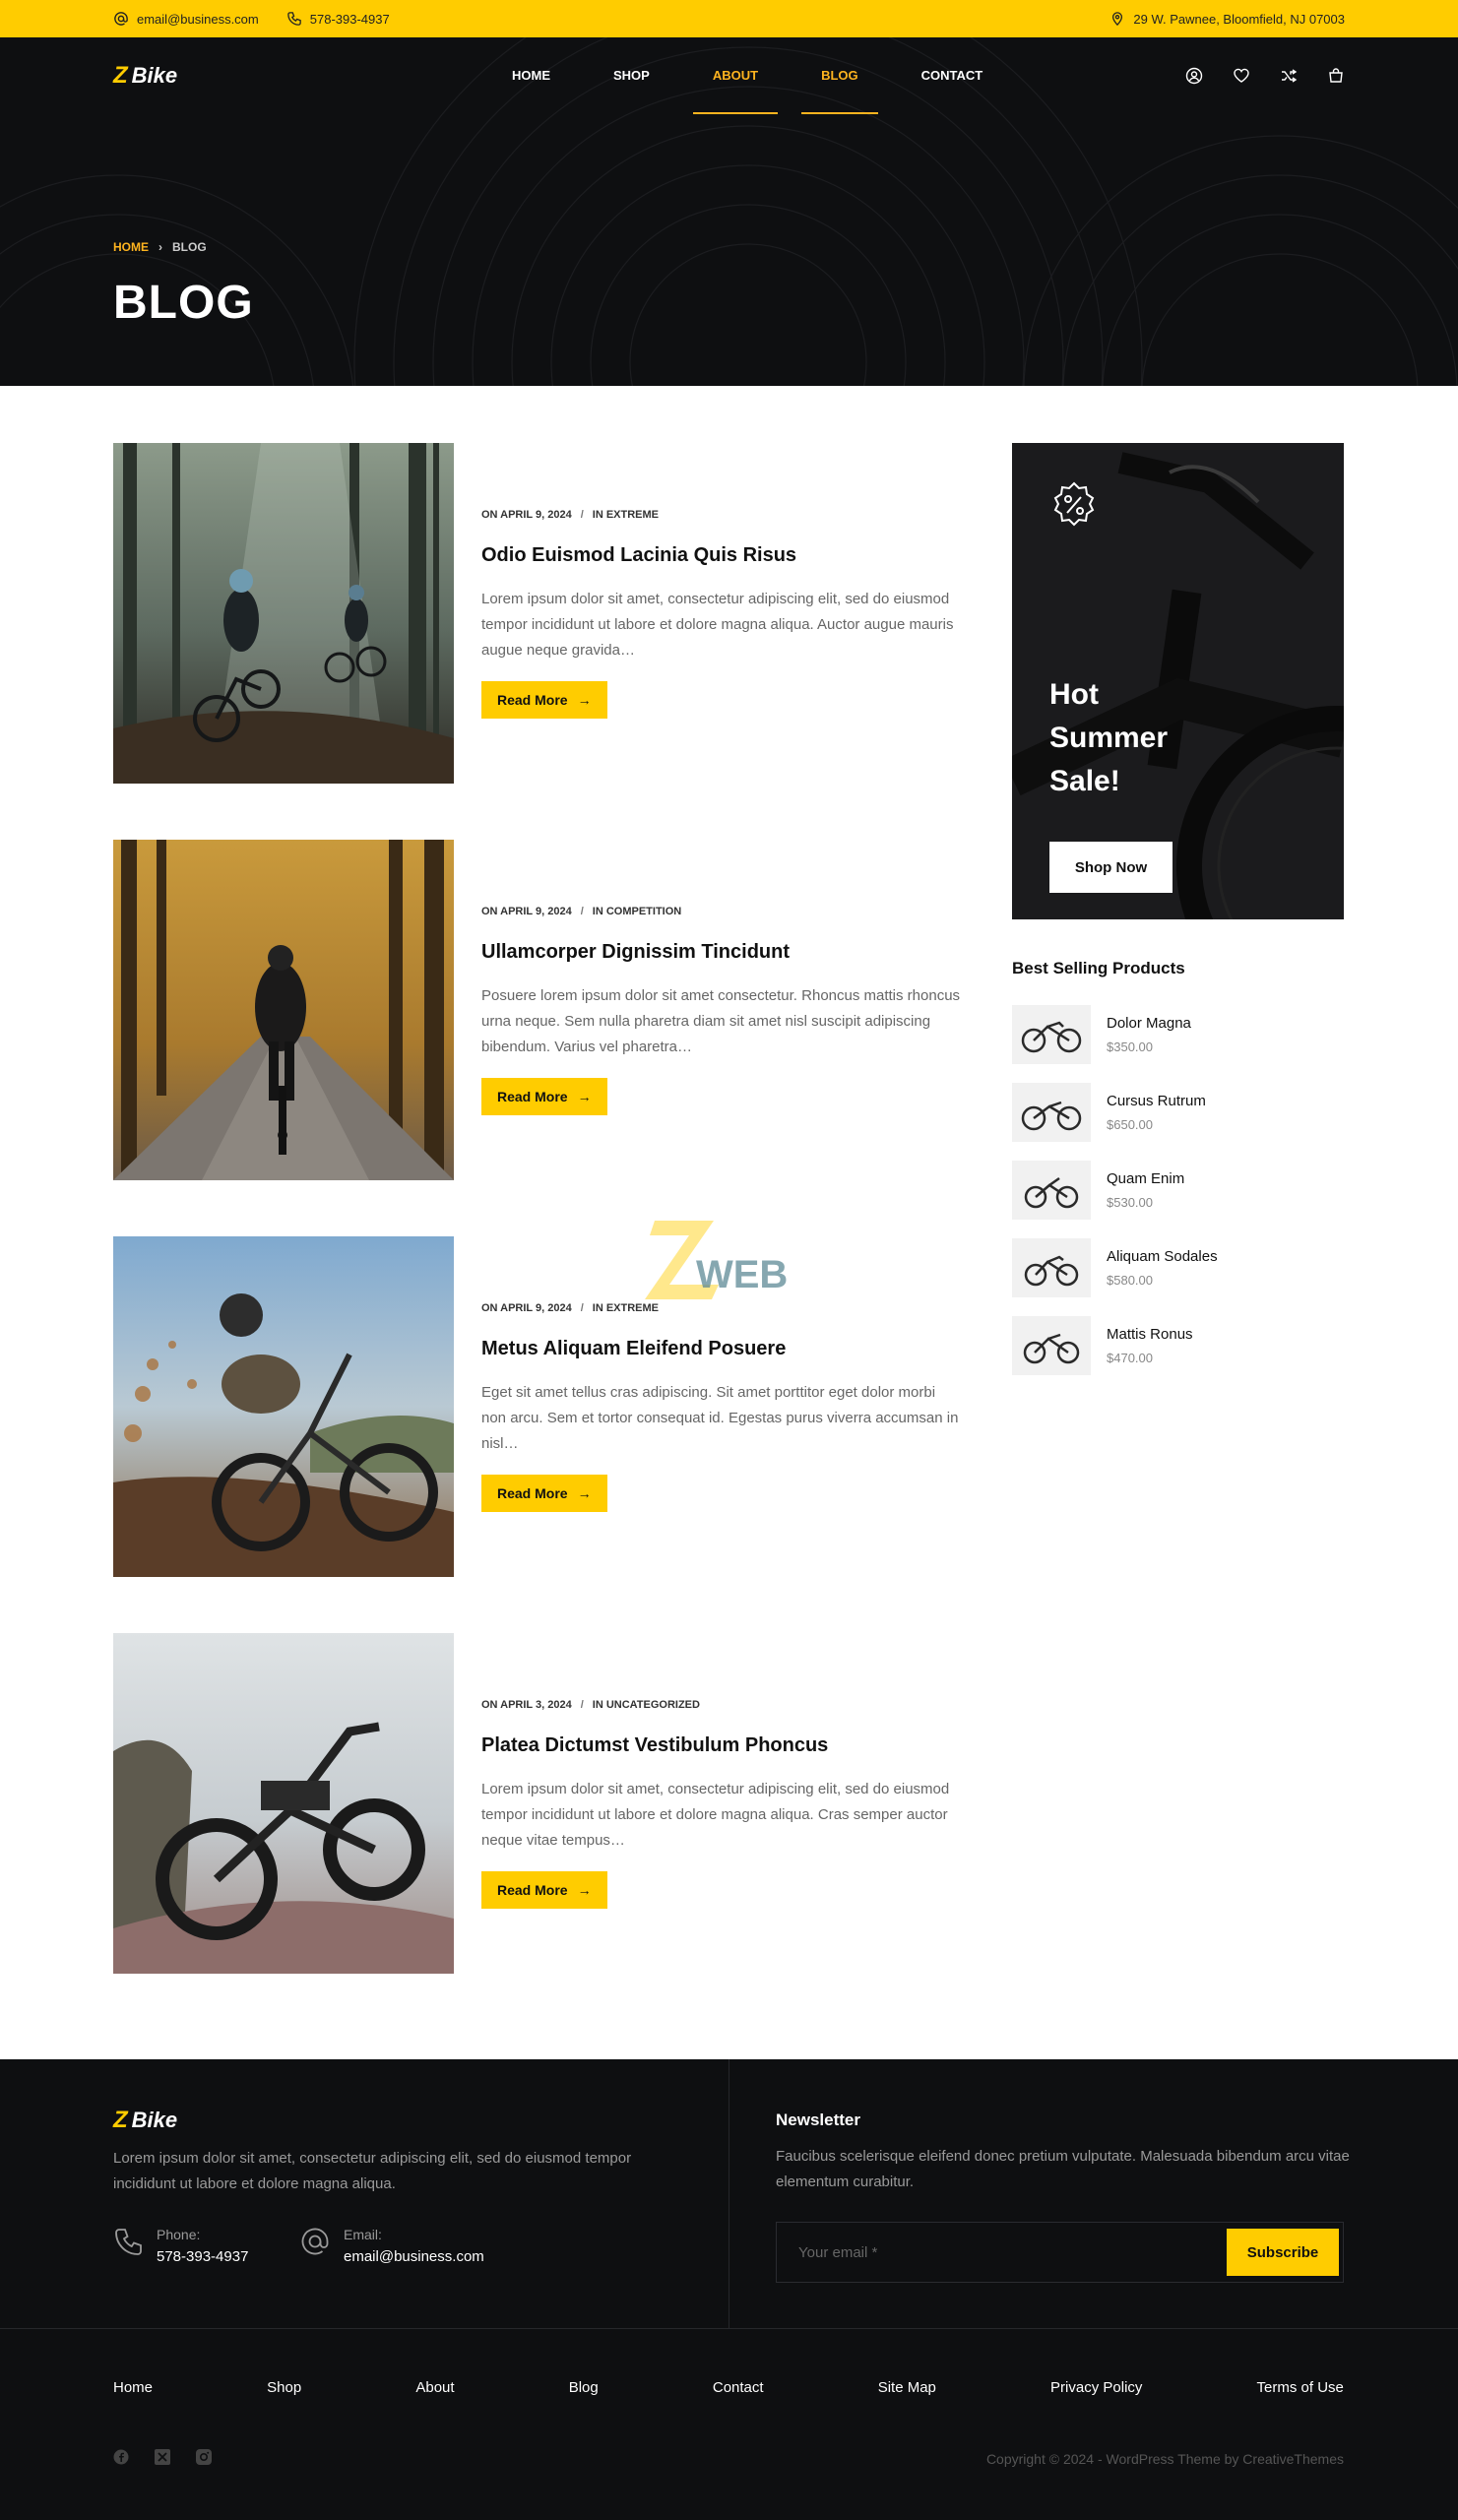 This screenshot has width=1458, height=2520. What do you see at coordinates (183, 303) in the screenshot?
I see `page-title: BLOG` at bounding box center [183, 303].